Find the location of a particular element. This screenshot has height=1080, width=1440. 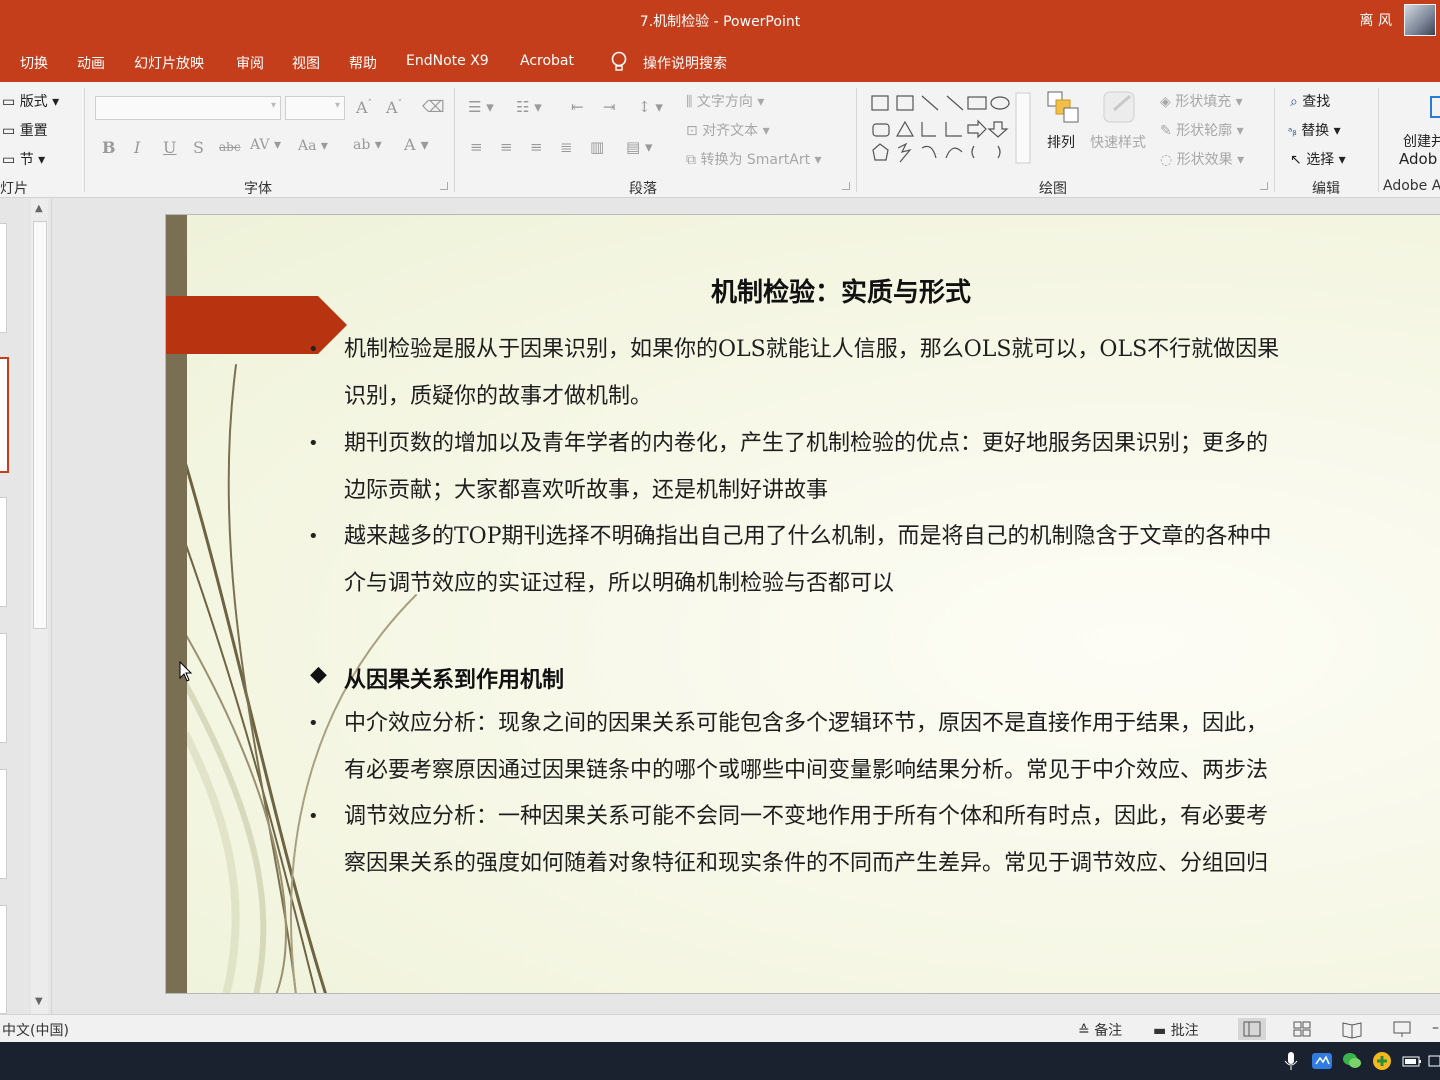

arrange-button: 排列 is located at coordinates (1064, 130).